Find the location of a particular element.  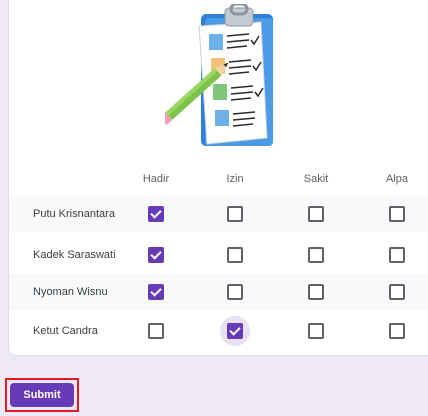

column-header-sakit: Sakit is located at coordinates (316, 179).